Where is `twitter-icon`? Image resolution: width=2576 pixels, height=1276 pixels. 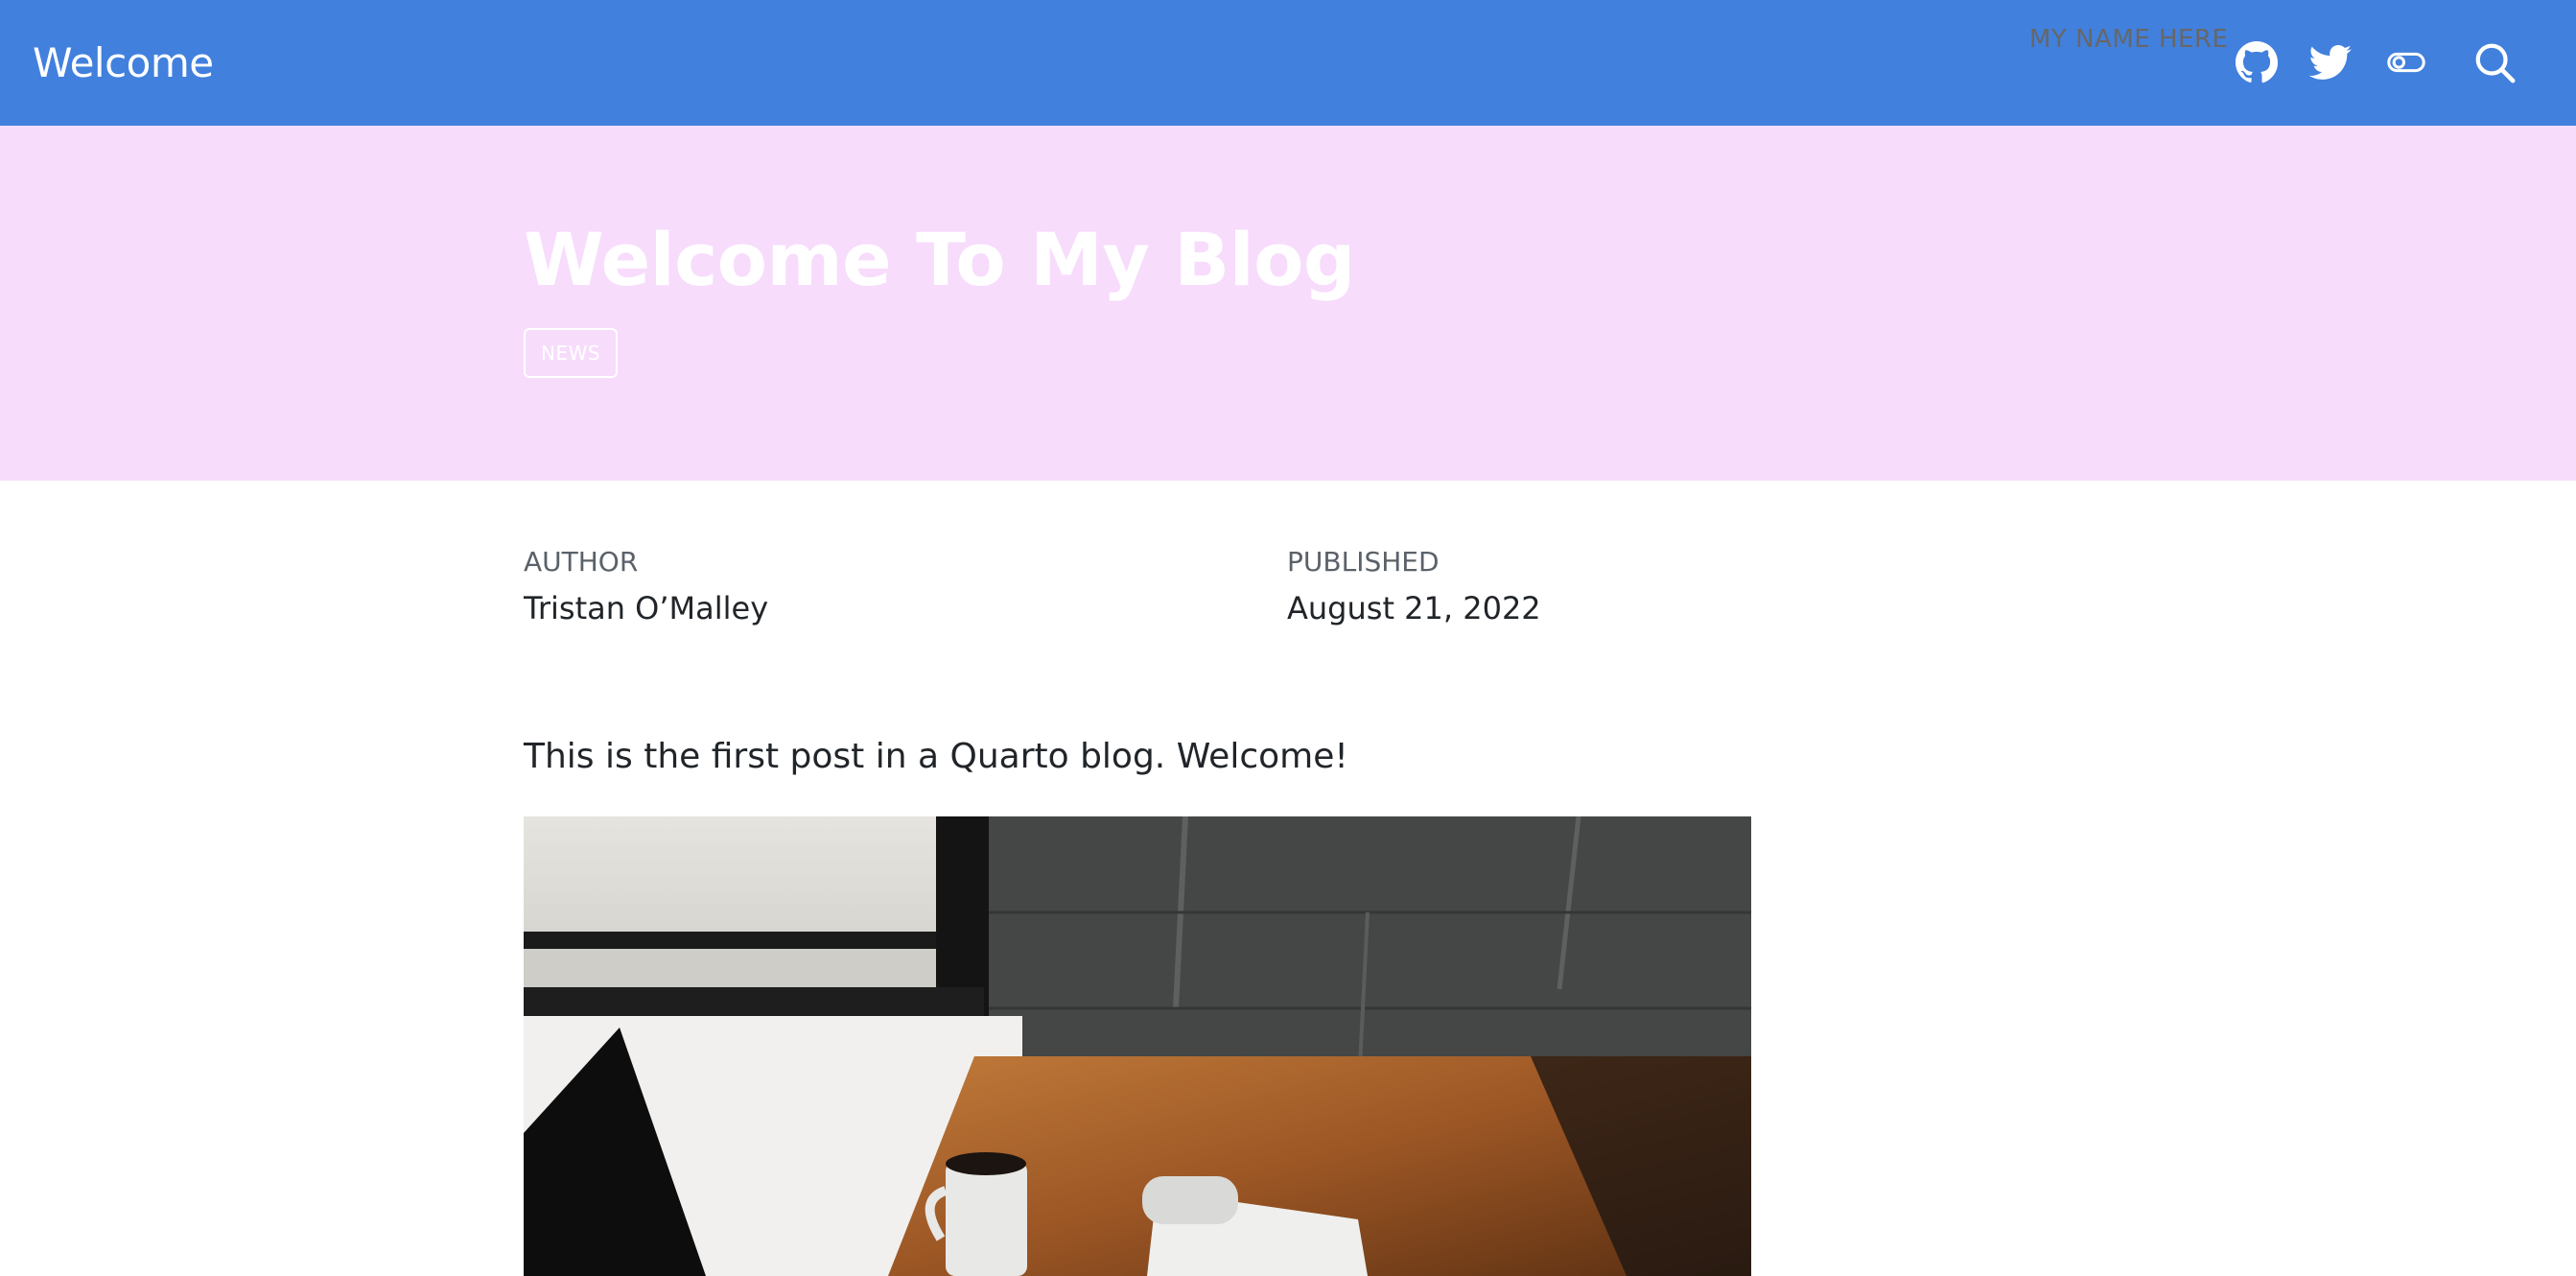
twitter-icon is located at coordinates (2330, 62).